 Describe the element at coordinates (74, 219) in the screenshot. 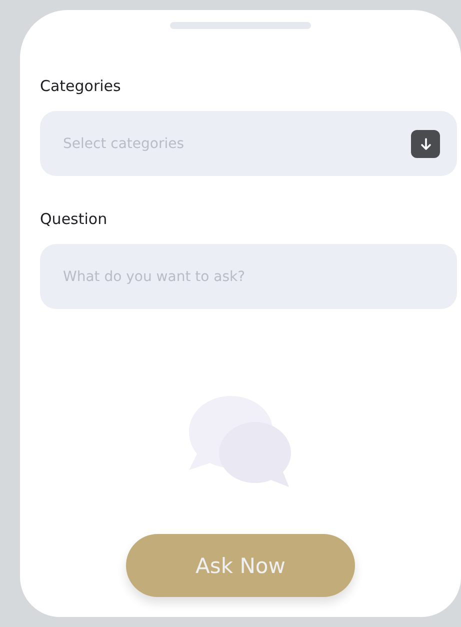

I see `field-label: Question` at that location.